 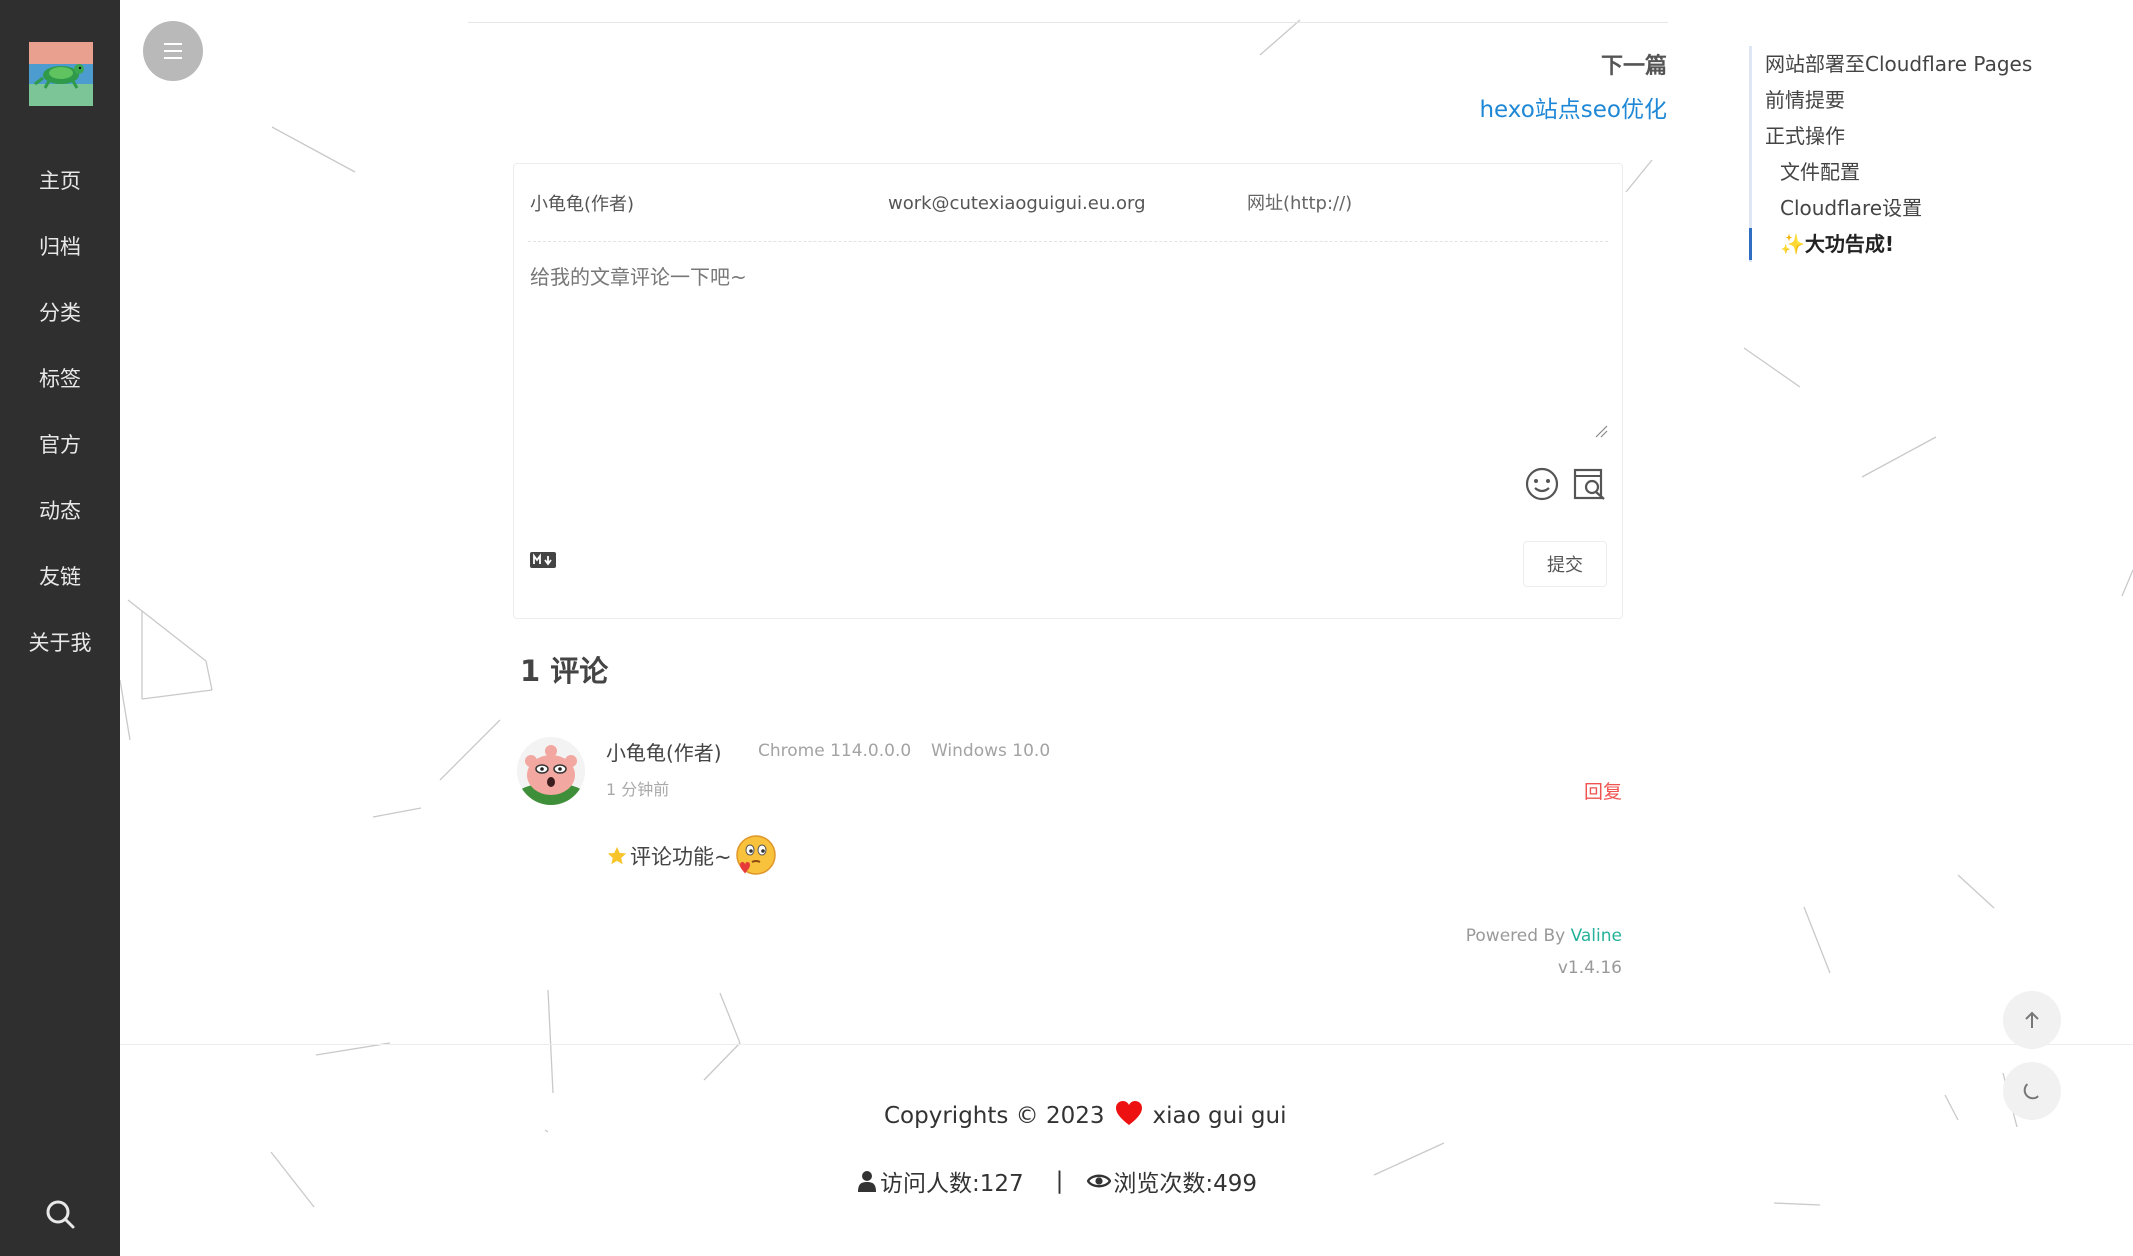 What do you see at coordinates (1573, 86) in the screenshot?
I see `next-post-nav: 下一篇 hexo站点seo优化` at bounding box center [1573, 86].